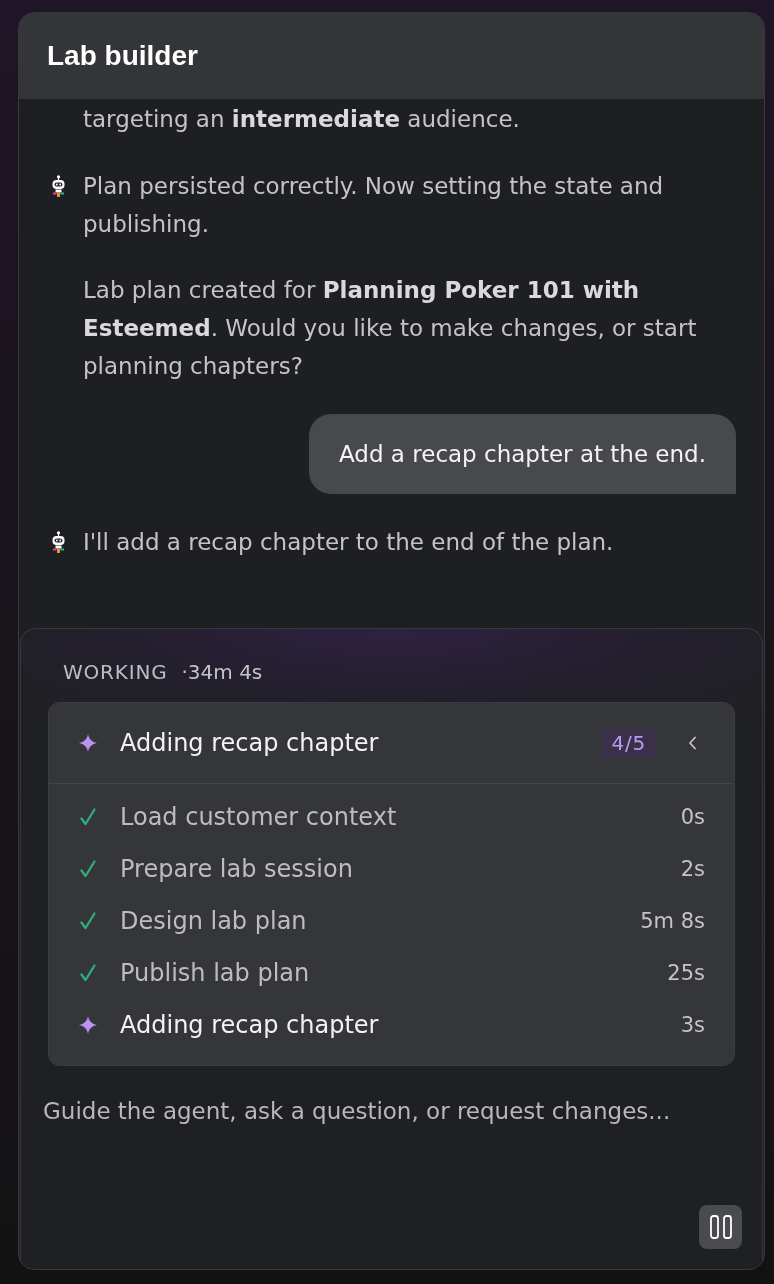 This screenshot has width=774, height=1284. Describe the element at coordinates (88, 743) in the screenshot. I see `sparkle-icon` at that location.